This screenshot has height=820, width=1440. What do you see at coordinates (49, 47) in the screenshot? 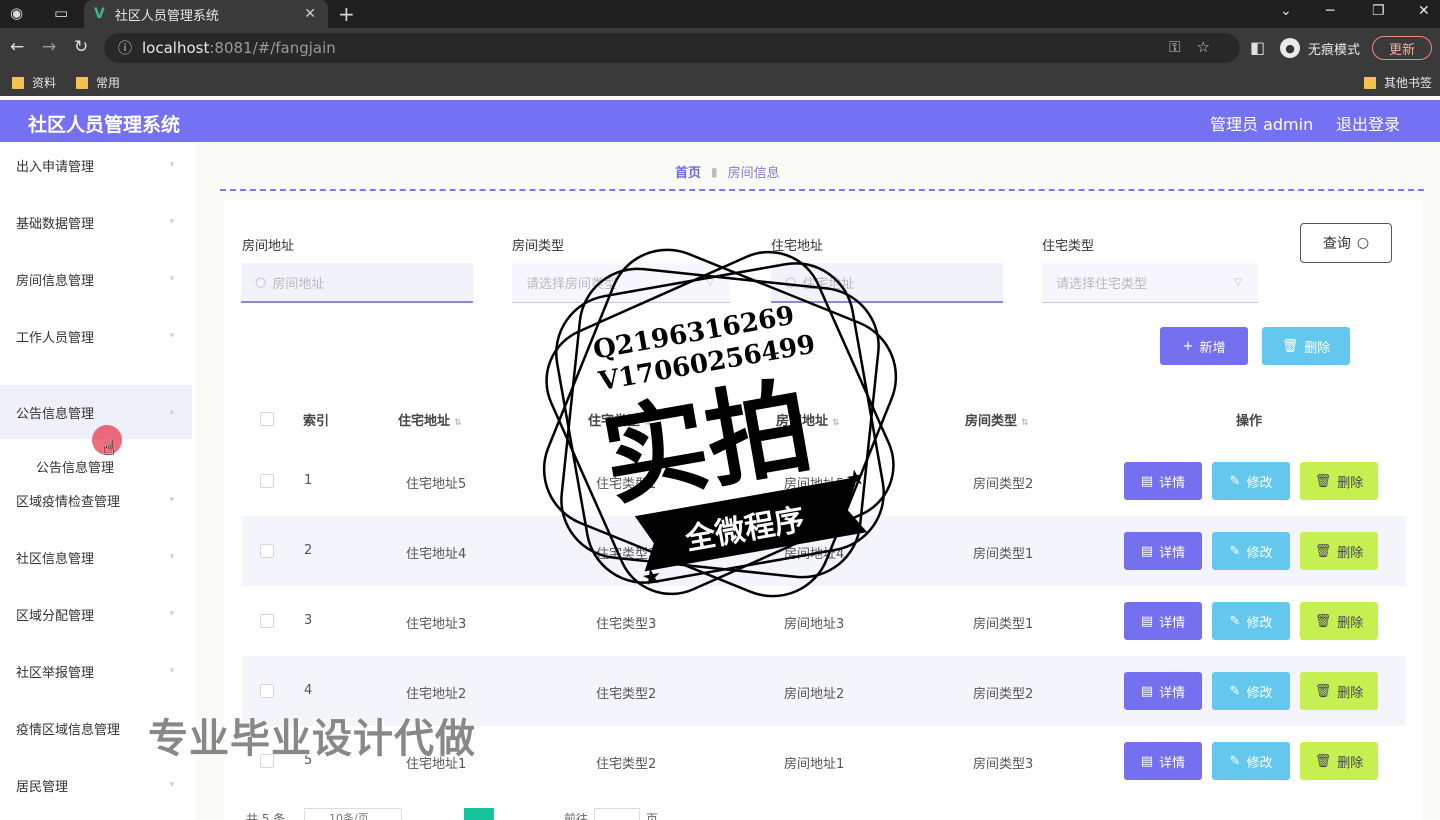
I see `forward-arrow-icon: →` at bounding box center [49, 47].